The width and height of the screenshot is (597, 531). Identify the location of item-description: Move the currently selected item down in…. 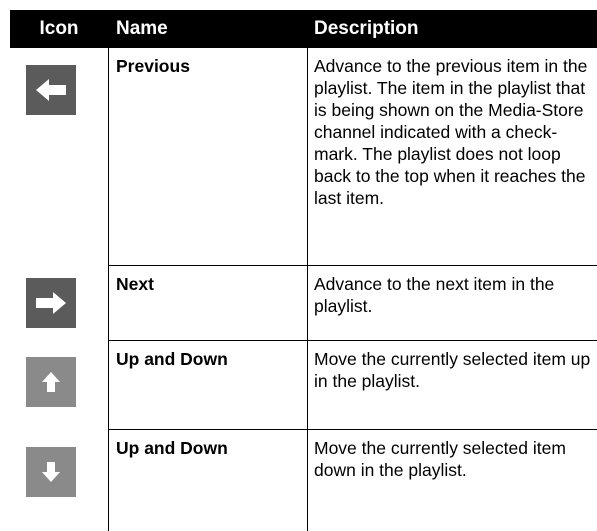
(440, 459).